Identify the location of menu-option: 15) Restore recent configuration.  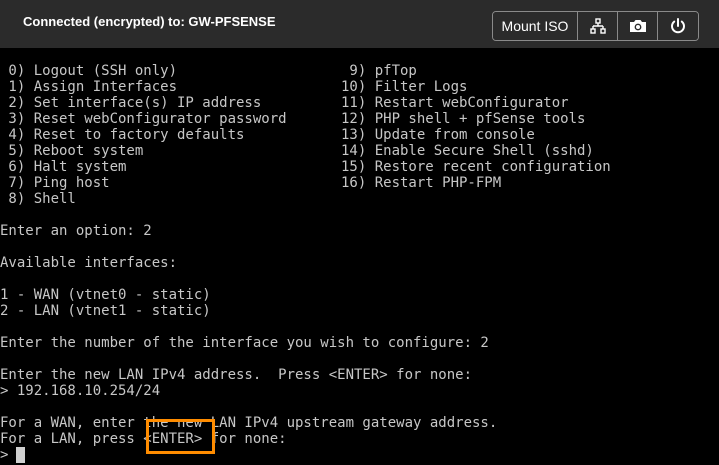
(476, 167).